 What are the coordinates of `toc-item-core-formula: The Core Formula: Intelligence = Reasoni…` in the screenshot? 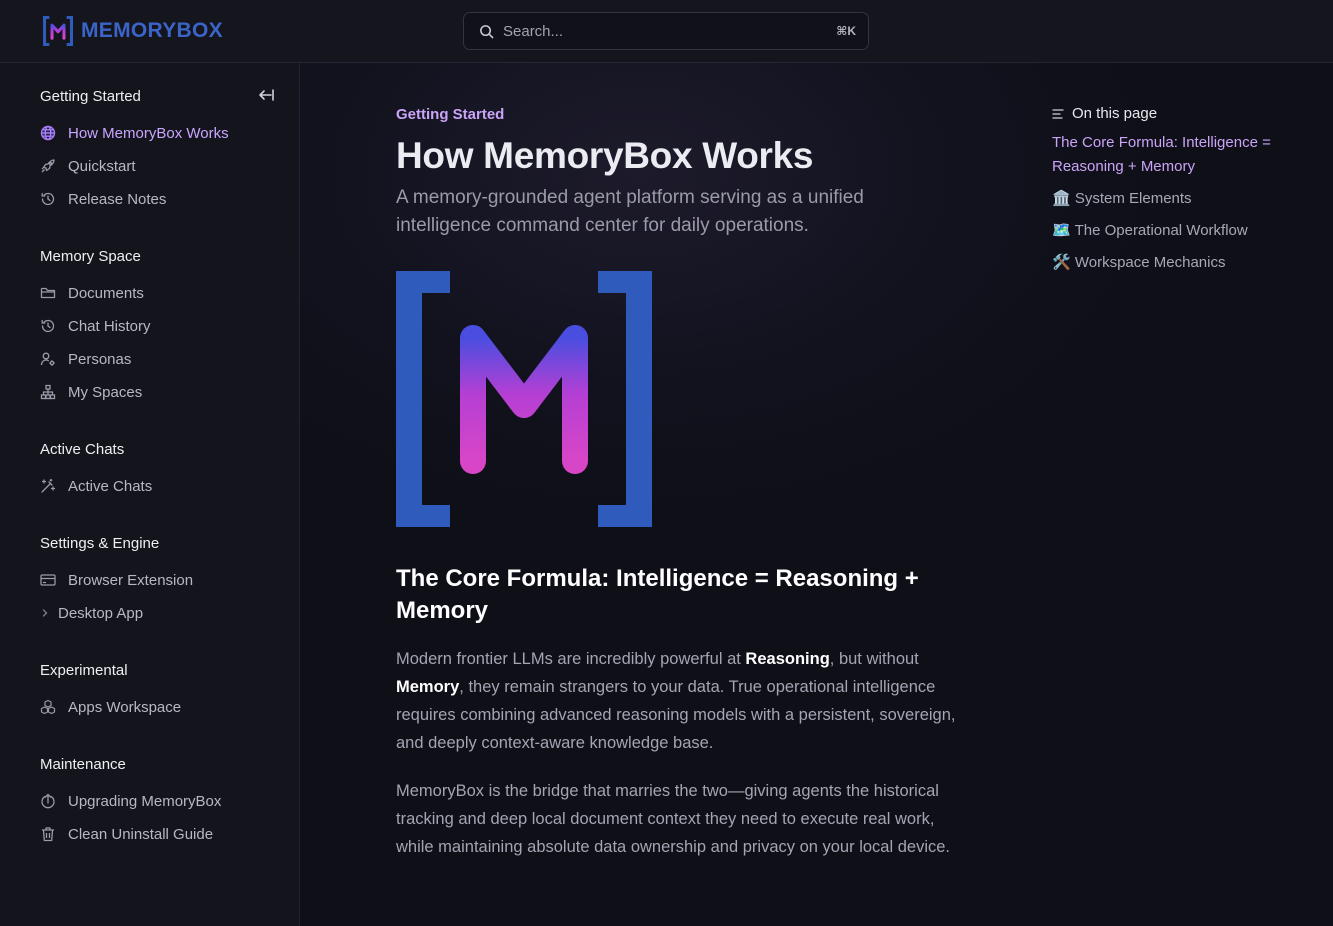 It's located at (1172, 155).